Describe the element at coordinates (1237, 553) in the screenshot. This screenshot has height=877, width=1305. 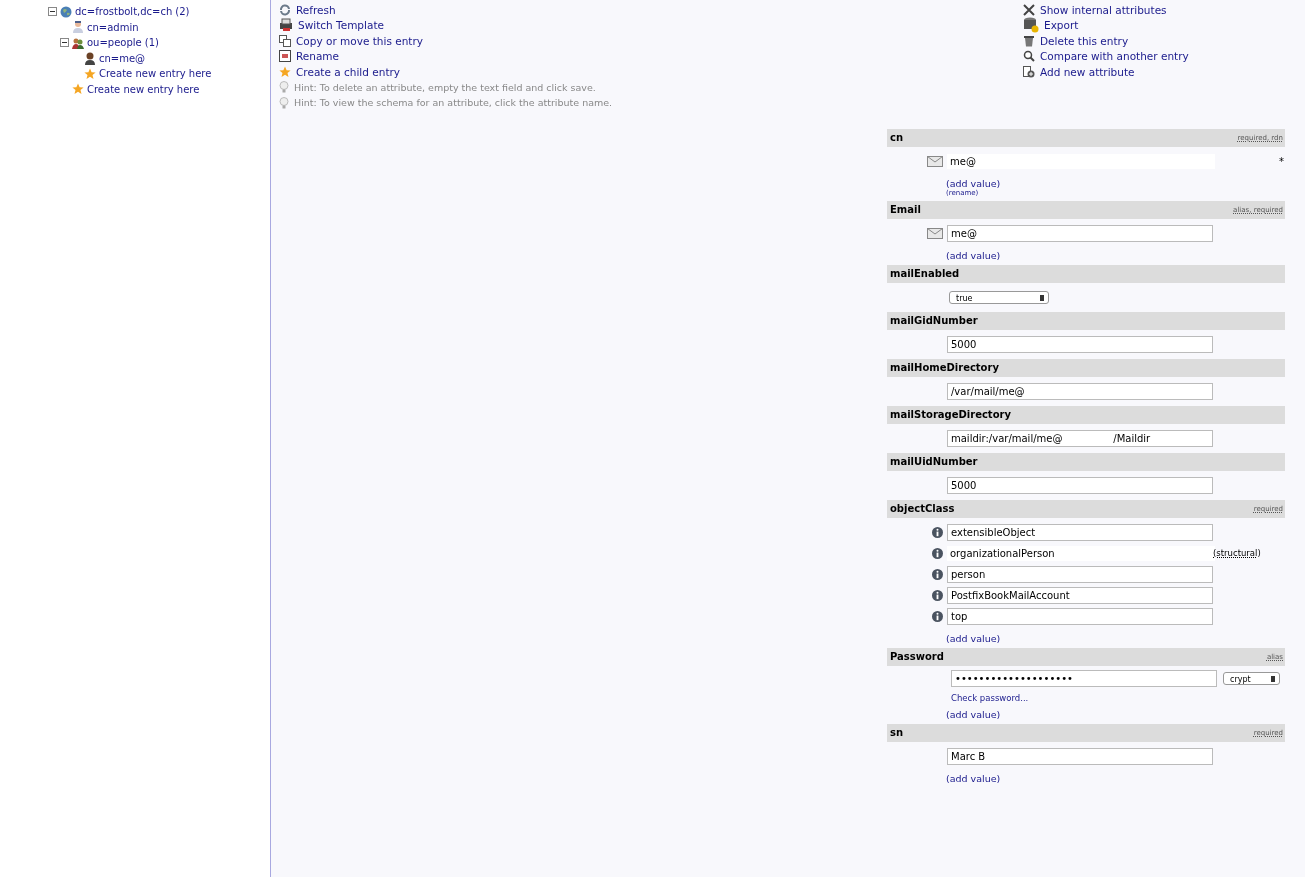
I see `structural-note: (structural)` at that location.